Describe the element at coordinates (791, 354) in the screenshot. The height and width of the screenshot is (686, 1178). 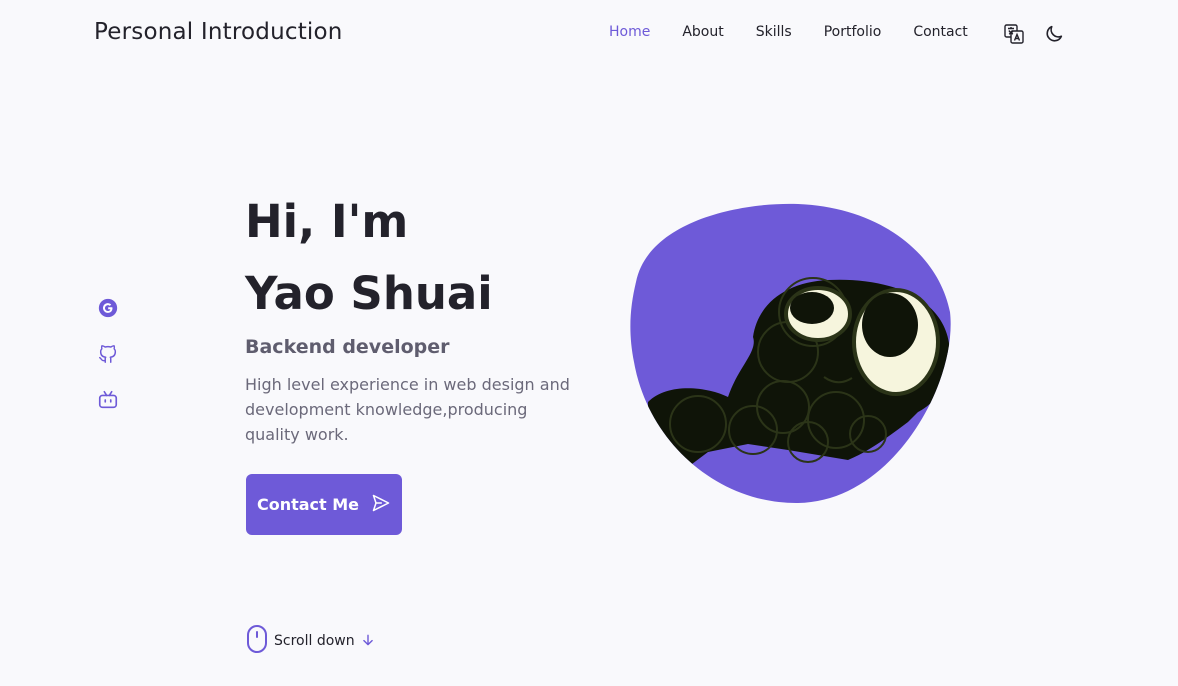
I see `hero-image` at that location.